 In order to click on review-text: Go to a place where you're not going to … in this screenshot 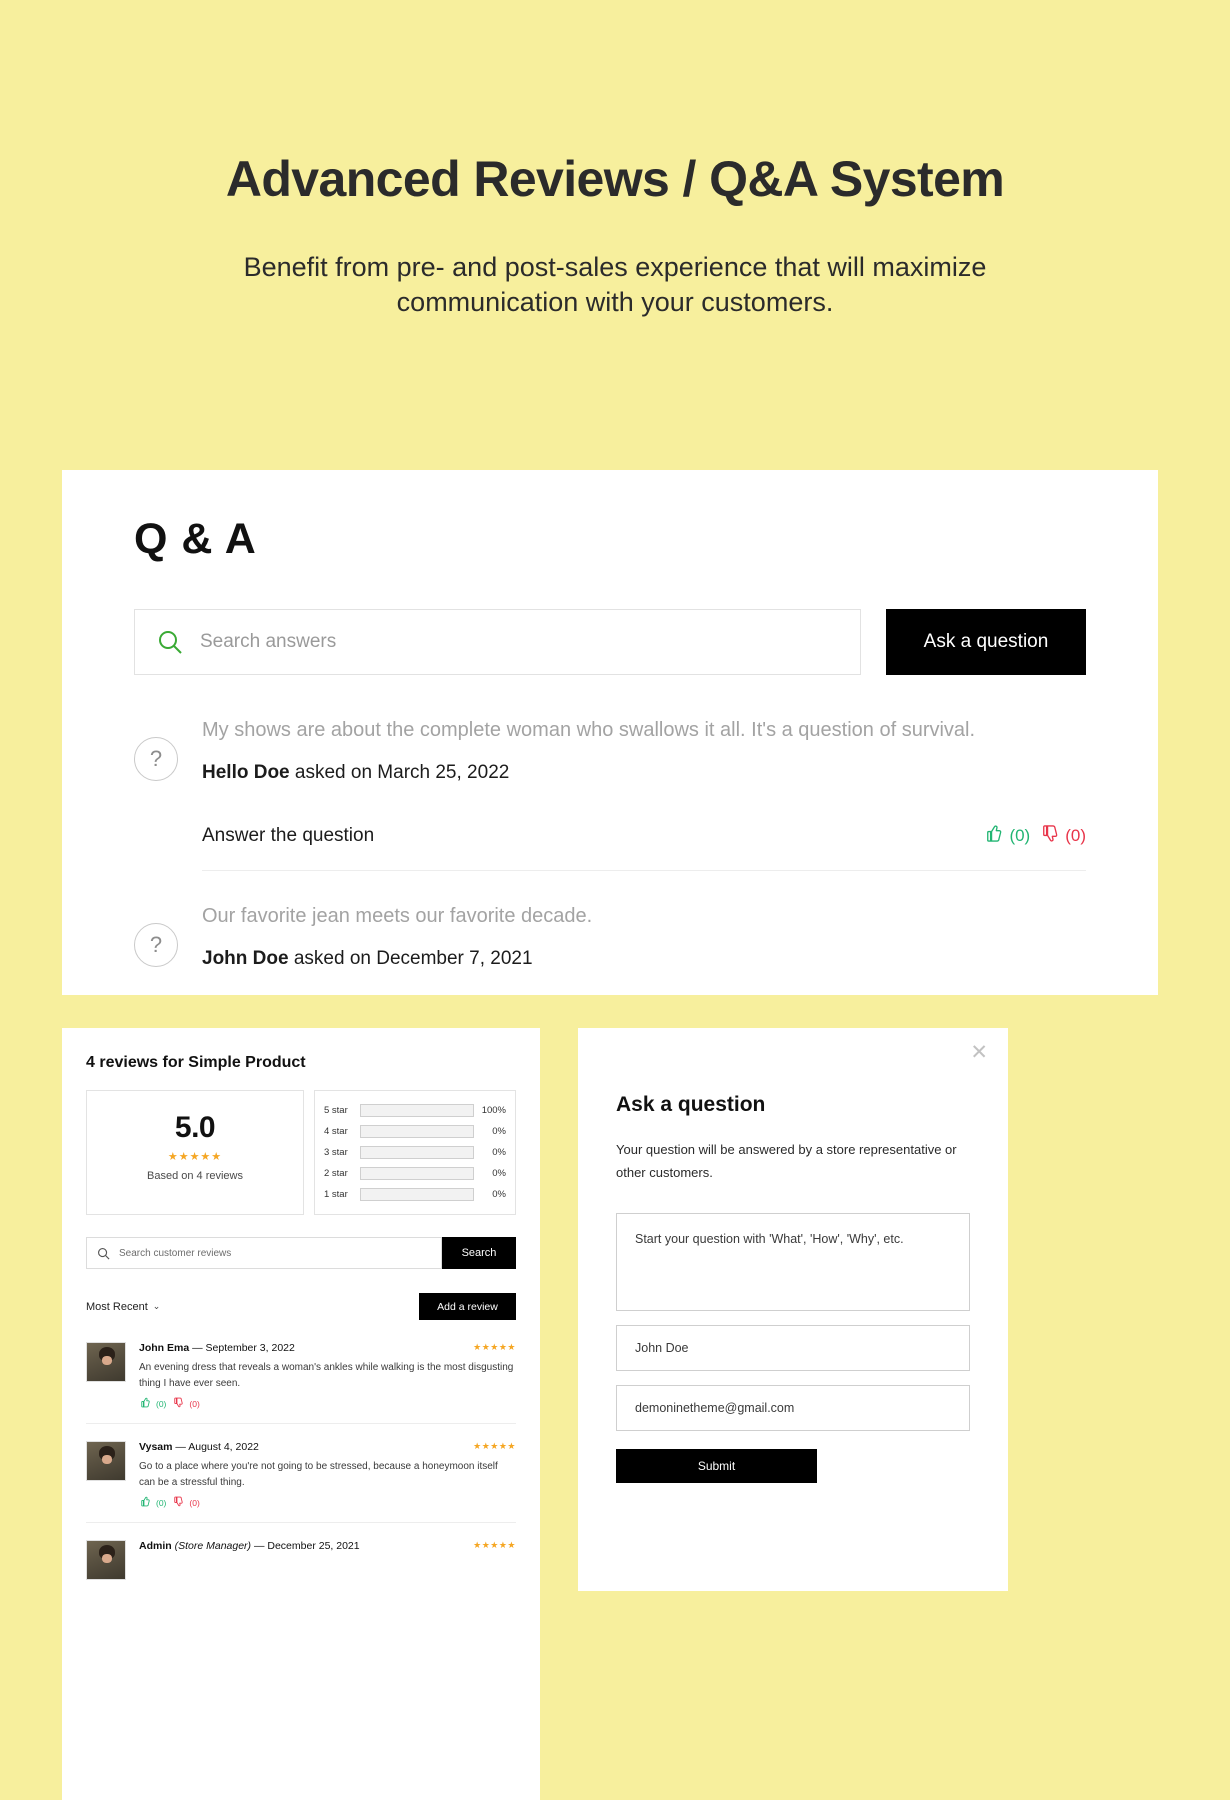, I will do `click(318, 1474)`.